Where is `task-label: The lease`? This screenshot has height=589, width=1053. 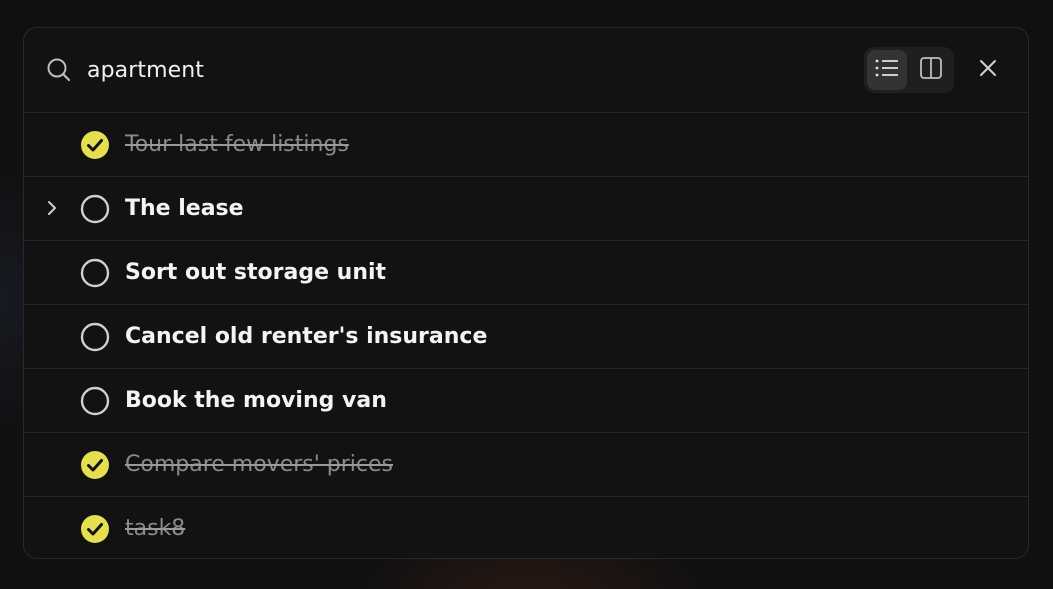
task-label: The lease is located at coordinates (184, 208).